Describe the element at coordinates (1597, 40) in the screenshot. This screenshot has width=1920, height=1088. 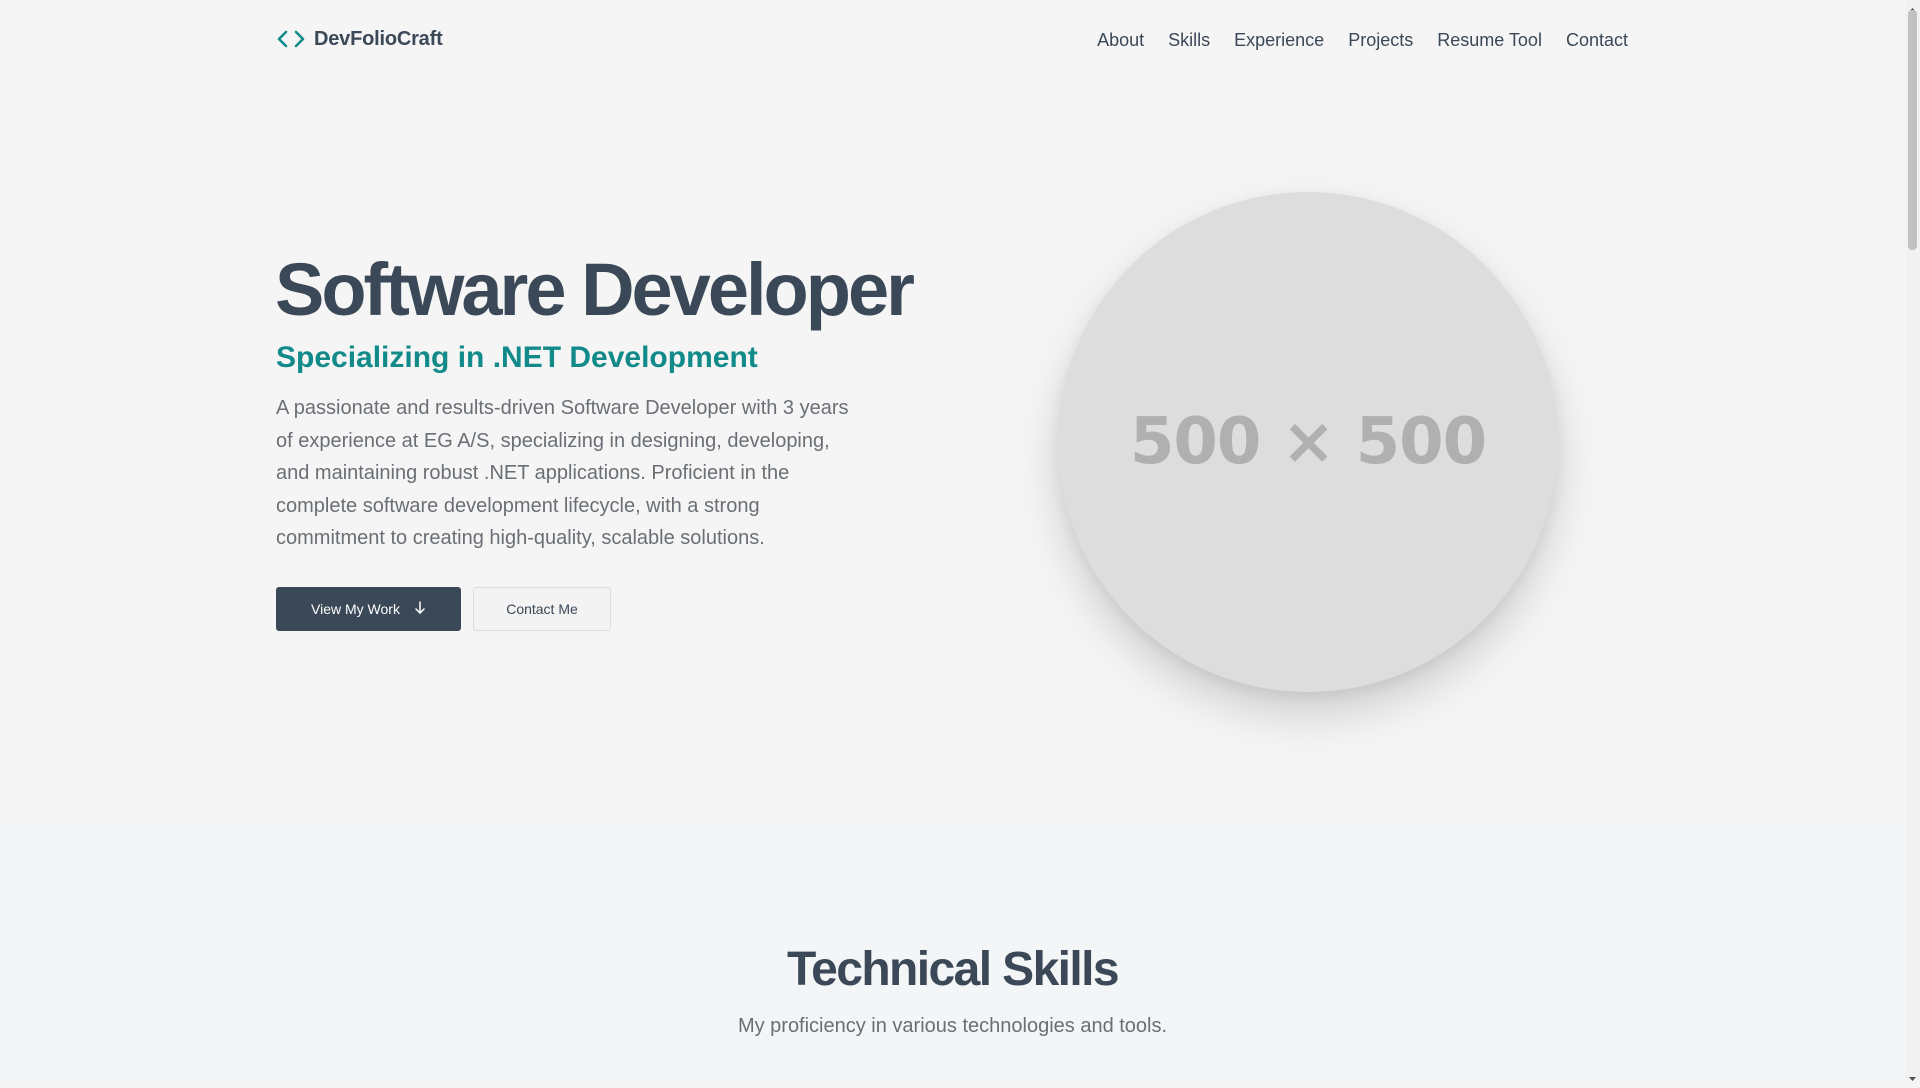
I see `nav-link-contact: Contact` at that location.